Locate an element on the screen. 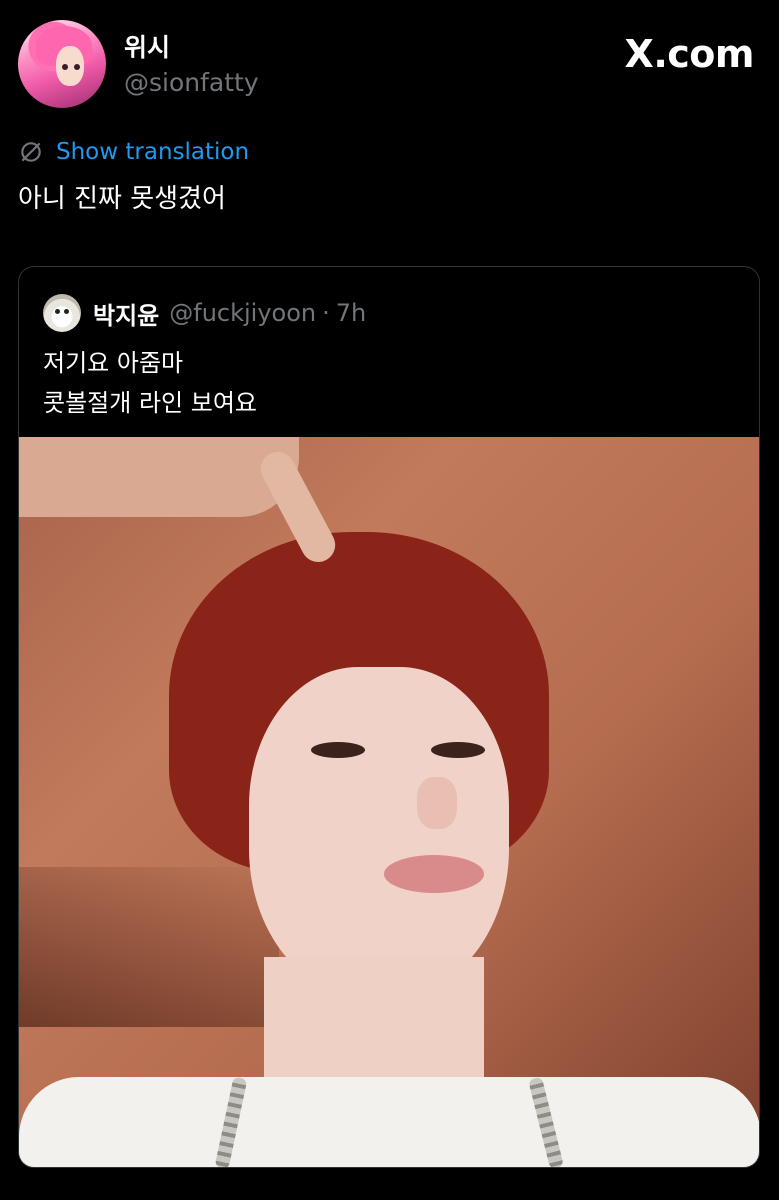  quoted-tweet-header: 박지윤 @fuckjiyoon · 7h is located at coordinates (204, 313).